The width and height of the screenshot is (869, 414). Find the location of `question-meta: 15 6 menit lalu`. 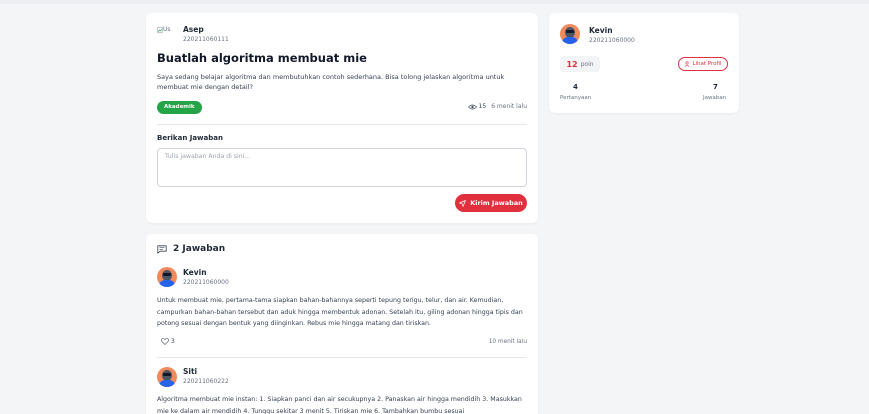

question-meta: 15 6 menit lalu is located at coordinates (497, 106).